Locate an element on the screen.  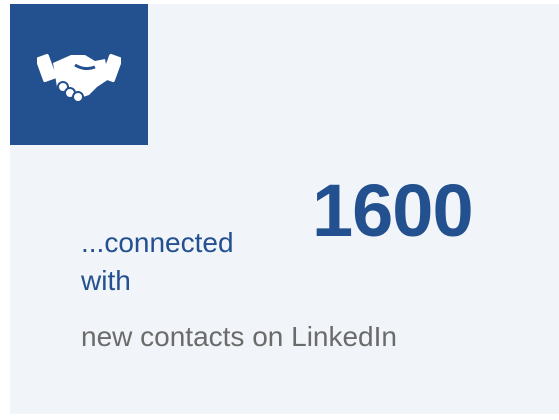
stat-lead-text-2: with is located at coordinates (106, 280).